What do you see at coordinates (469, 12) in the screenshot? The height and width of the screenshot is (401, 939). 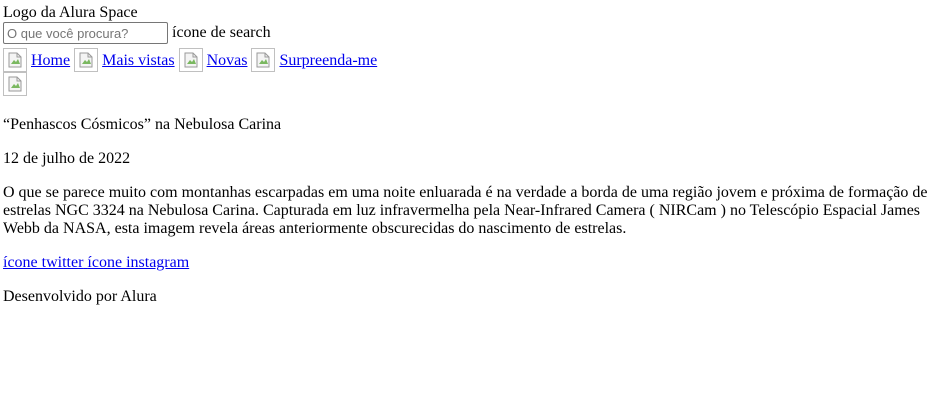 I see `logo-image-alt-text: Logo da Alura Space` at bounding box center [469, 12].